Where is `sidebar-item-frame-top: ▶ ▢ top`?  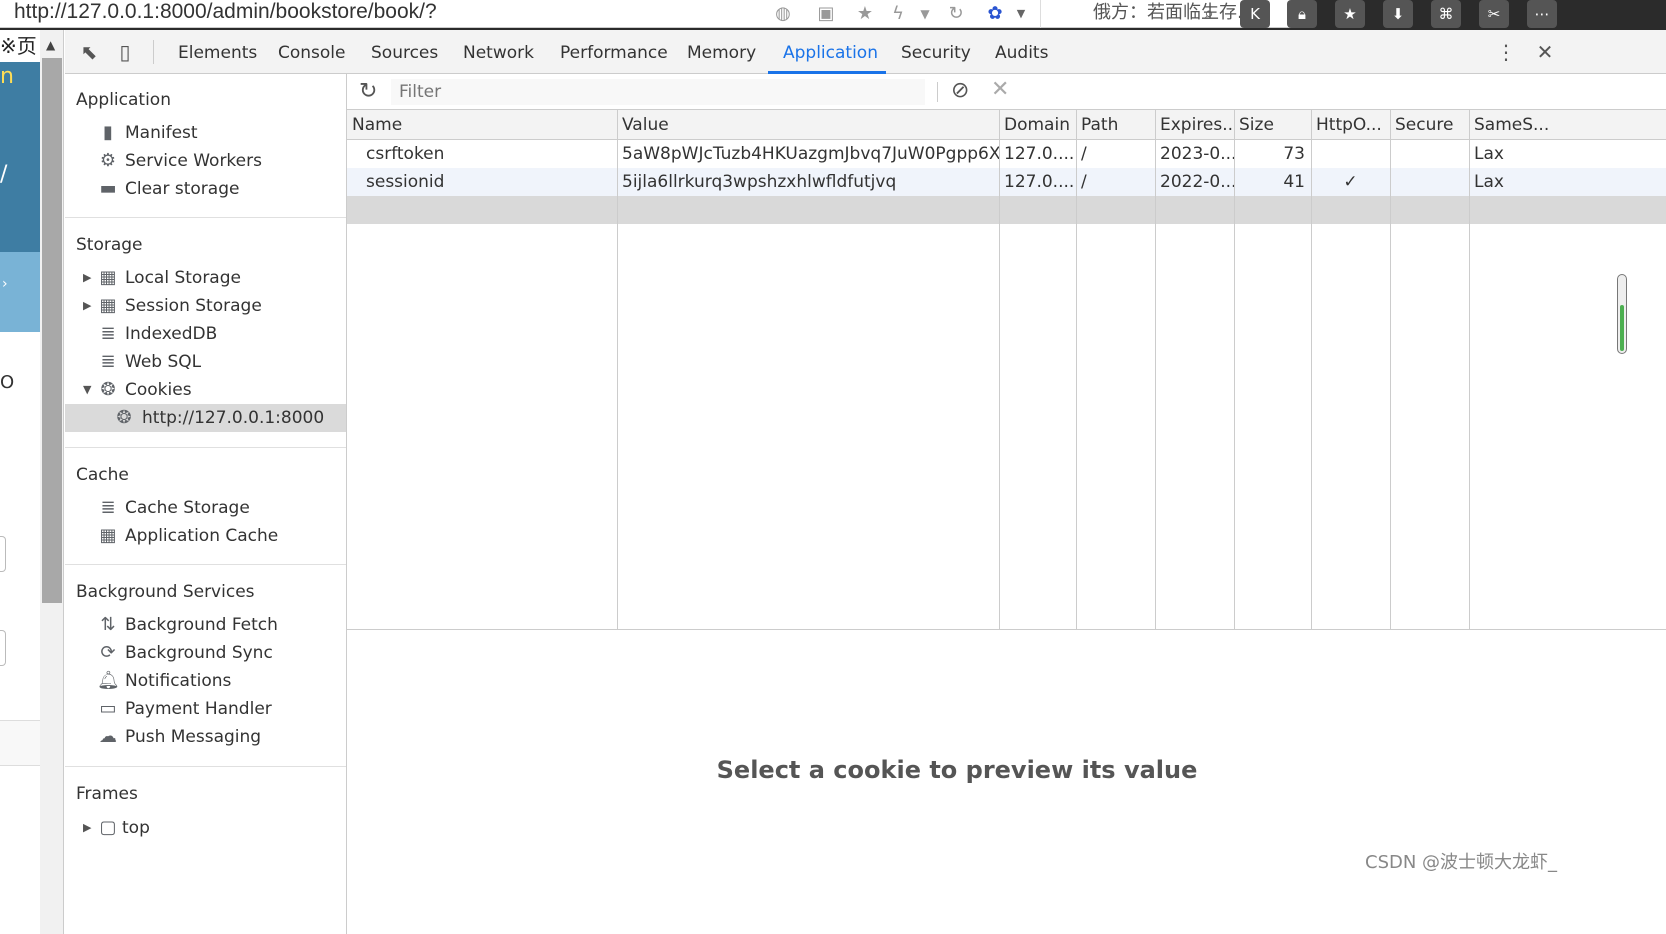 sidebar-item-frame-top: ▶ ▢ top is located at coordinates (205, 828).